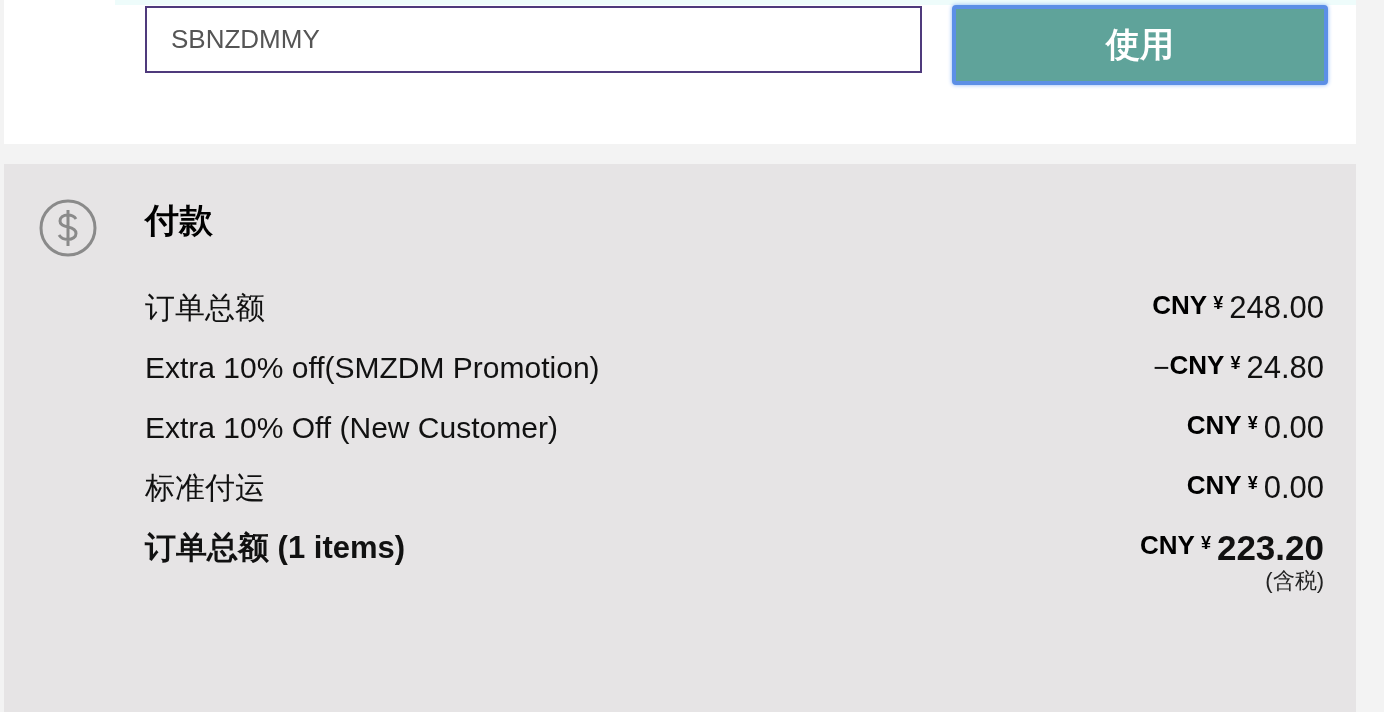  What do you see at coordinates (1270, 548) in the screenshot?
I see `amount: 223.20` at bounding box center [1270, 548].